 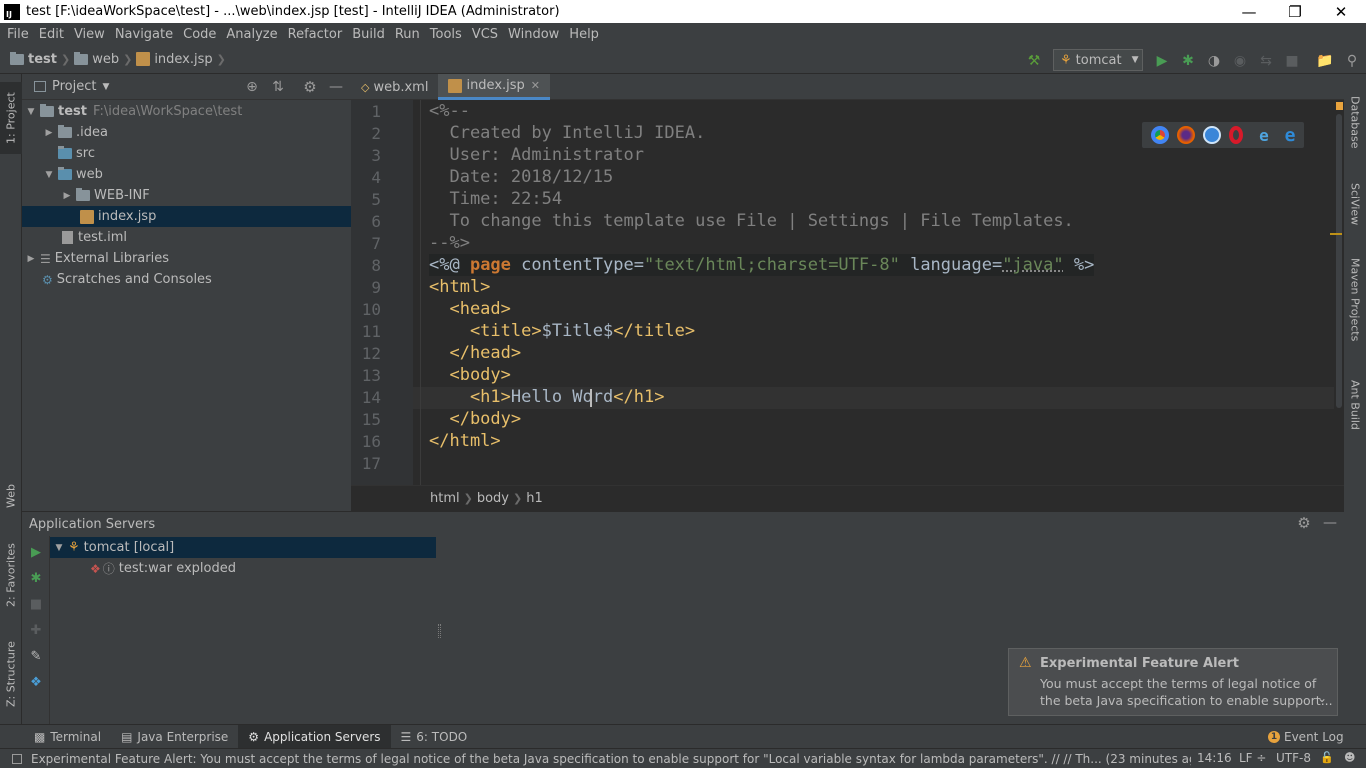 What do you see at coordinates (434, 737) in the screenshot?
I see `tab-todo: ☰ 6: TODO` at bounding box center [434, 737].